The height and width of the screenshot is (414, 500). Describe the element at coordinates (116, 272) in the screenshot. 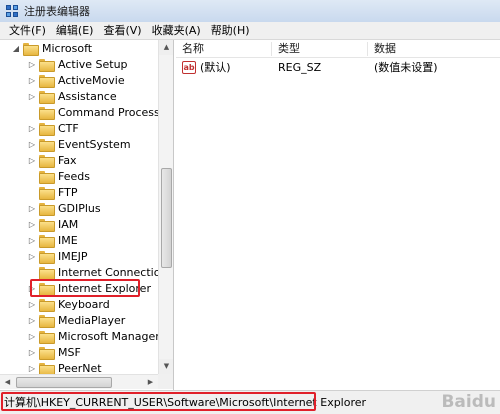

I see `tree-item-label: Internet Connection W` at that location.